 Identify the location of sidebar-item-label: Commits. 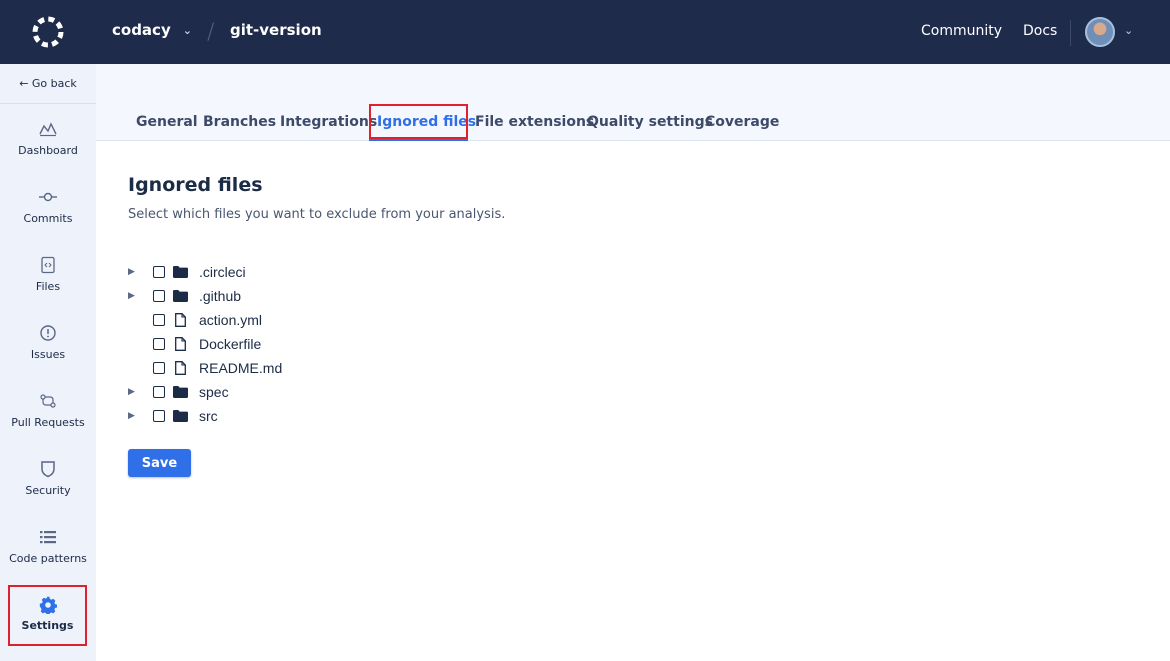
(48, 218).